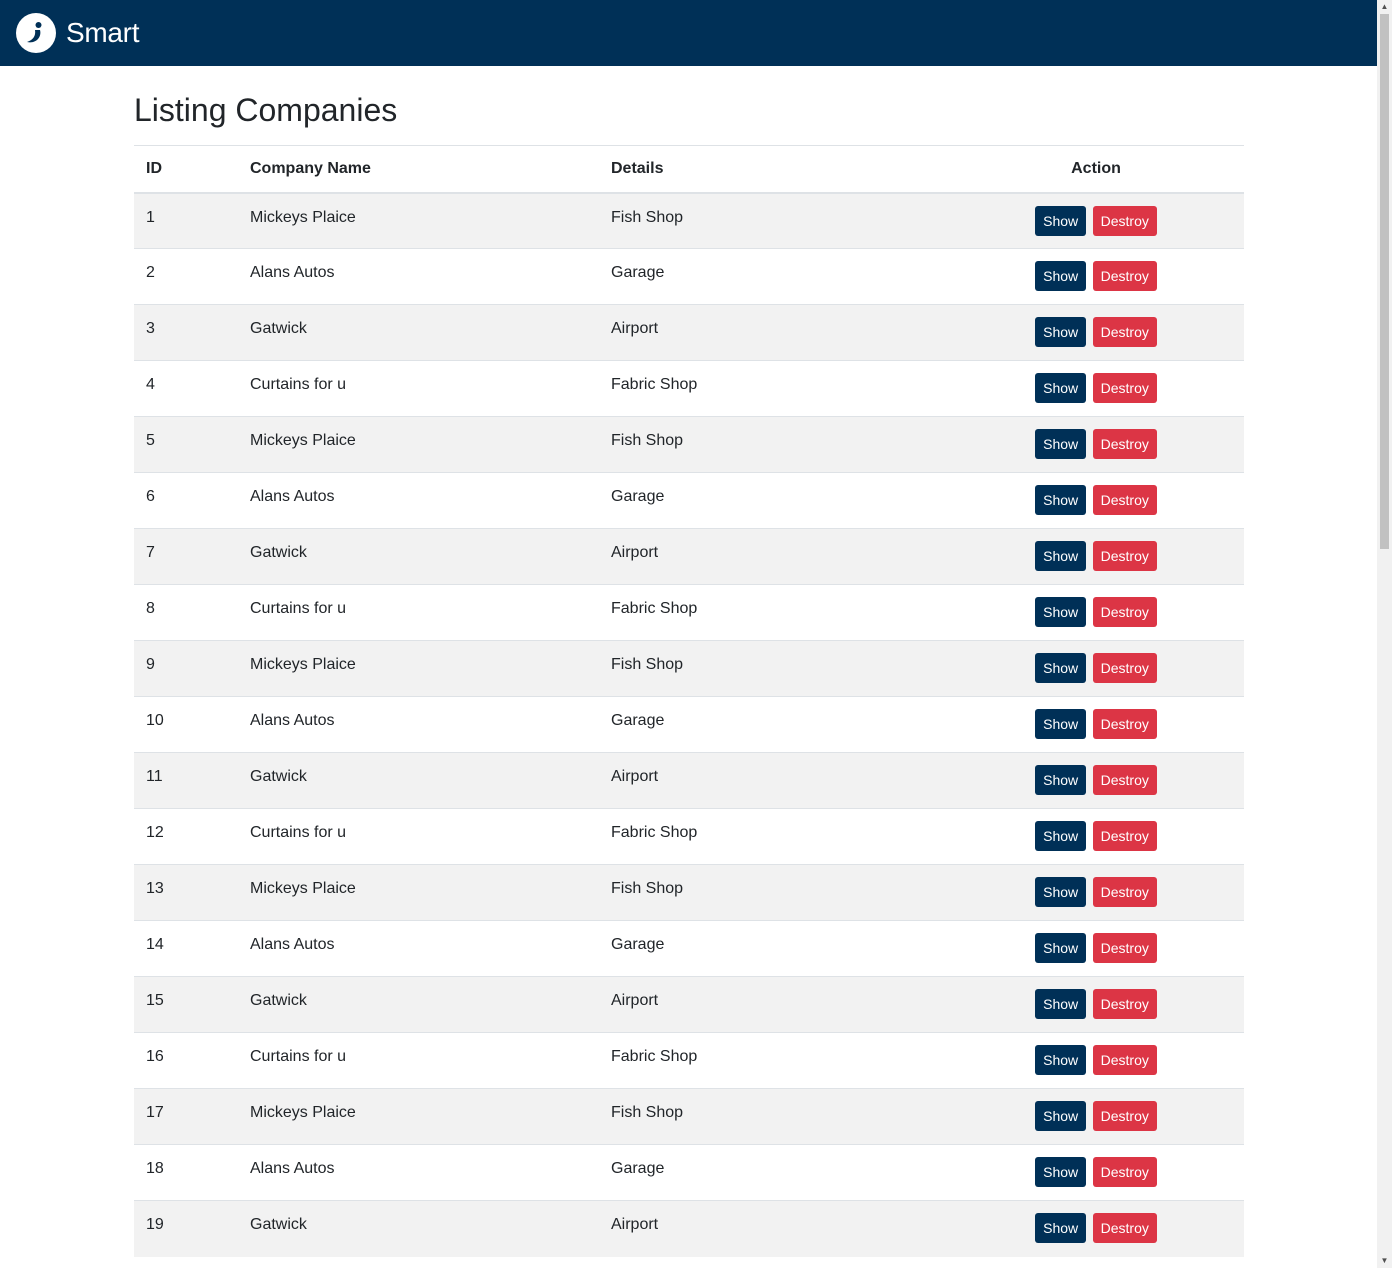 The height and width of the screenshot is (1268, 1392). I want to click on cell-id: 13, so click(186, 892).